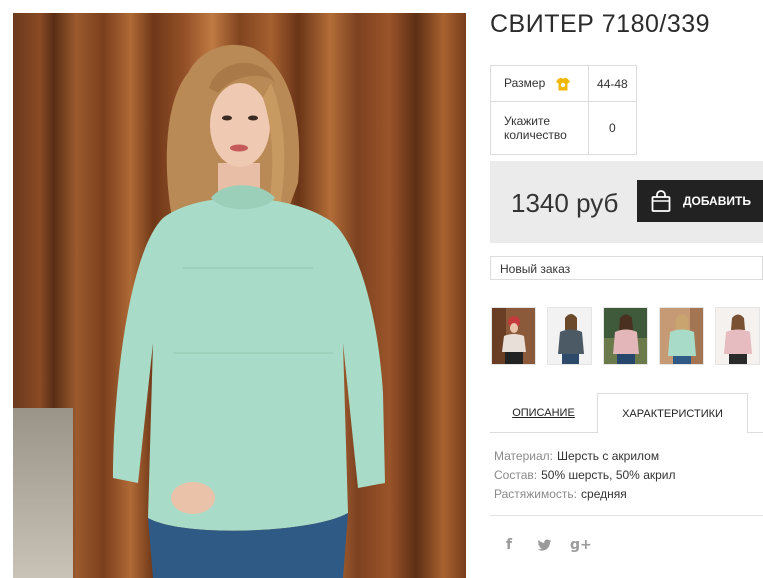  I want to click on tab-description: ОПИСАНИЕ, so click(543, 413).